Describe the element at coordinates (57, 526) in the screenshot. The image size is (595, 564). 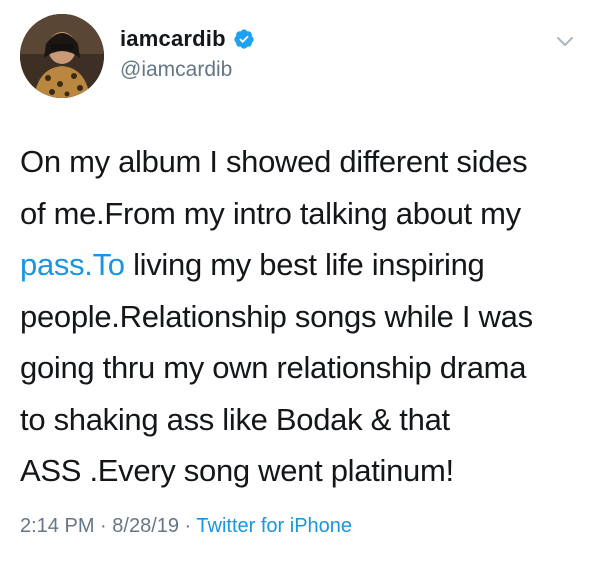
I see `tweet-time: 2:14 PM` at that location.